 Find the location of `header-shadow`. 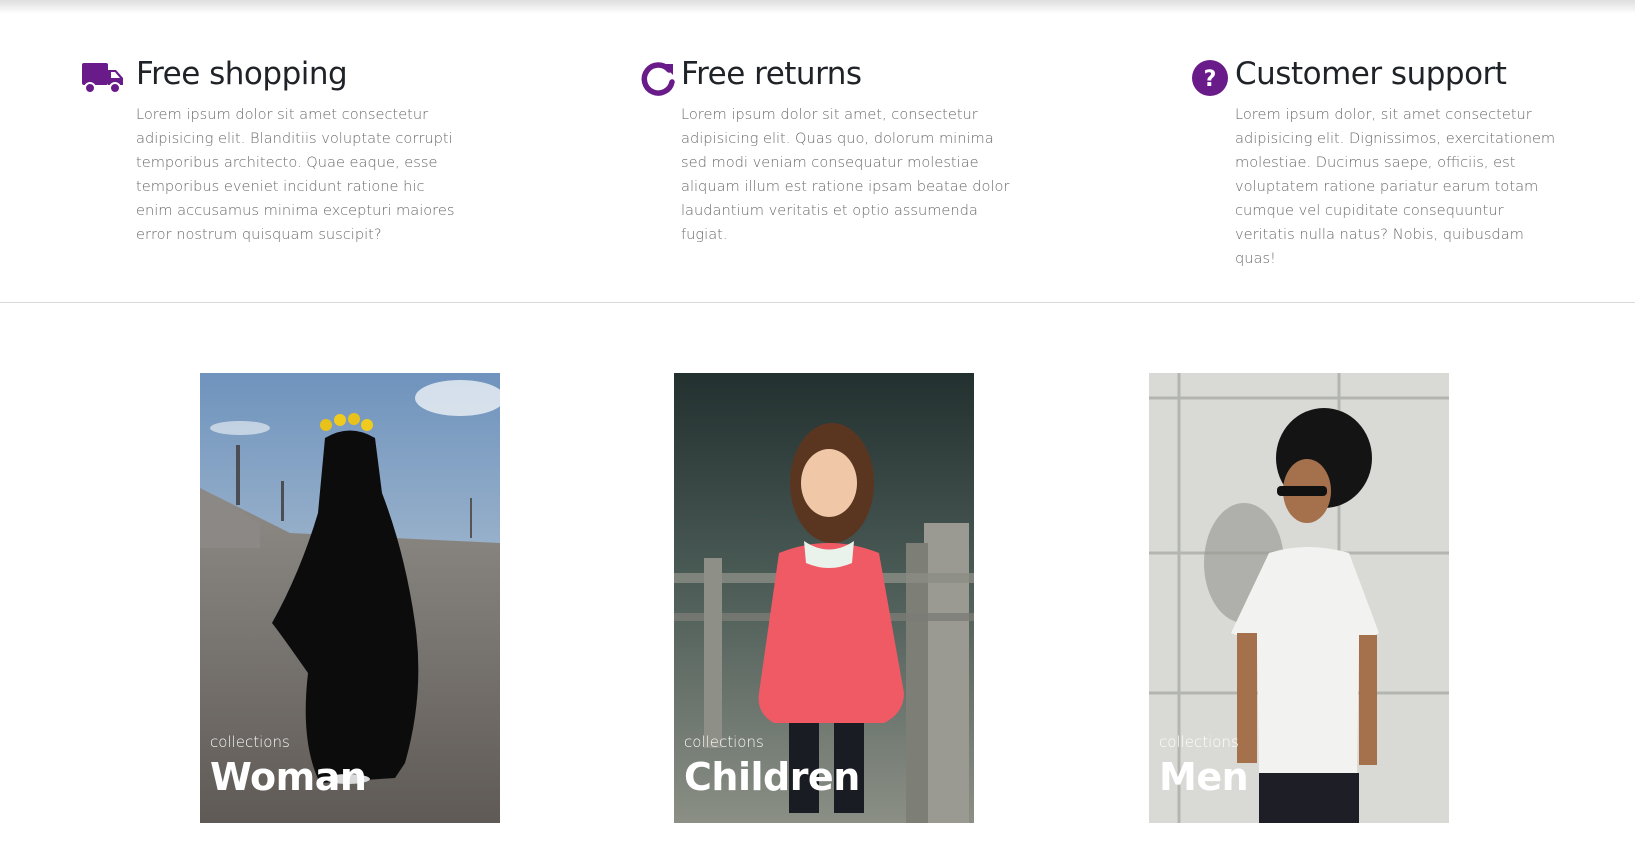

header-shadow is located at coordinates (817, 7).